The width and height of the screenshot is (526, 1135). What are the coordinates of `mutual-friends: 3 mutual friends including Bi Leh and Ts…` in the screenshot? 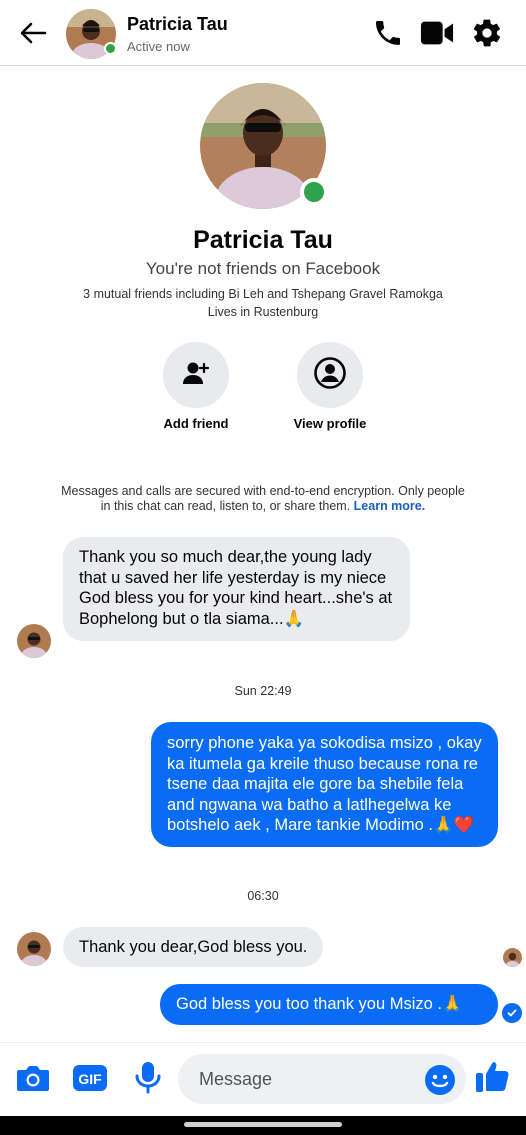 It's located at (263, 294).